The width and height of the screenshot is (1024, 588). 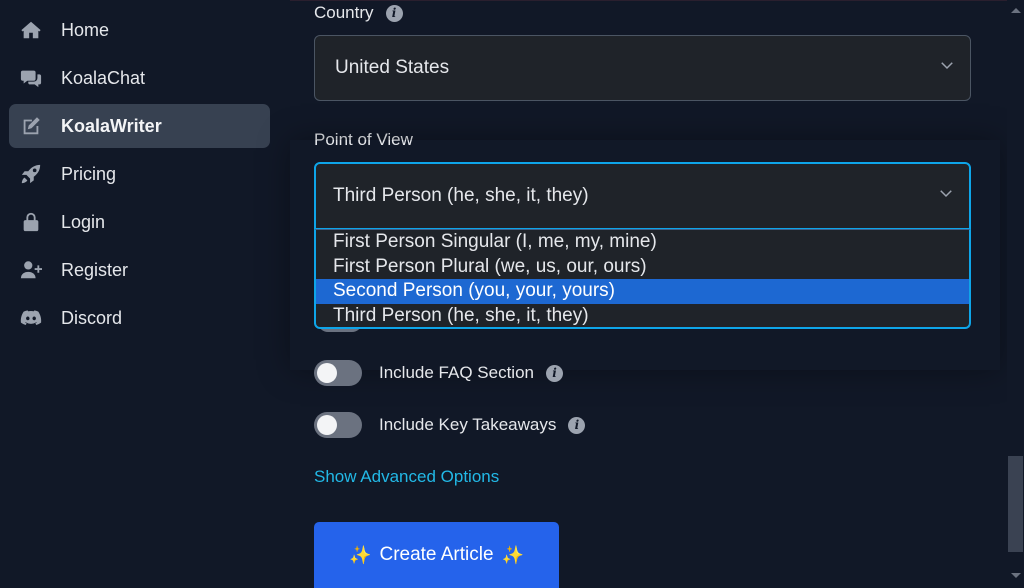 What do you see at coordinates (139, 222) in the screenshot?
I see `sidebar-item-login: Login` at bounding box center [139, 222].